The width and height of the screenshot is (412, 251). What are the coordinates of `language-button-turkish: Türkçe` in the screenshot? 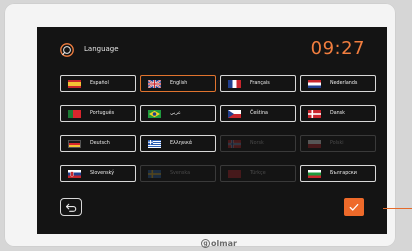 It's located at (258, 173).